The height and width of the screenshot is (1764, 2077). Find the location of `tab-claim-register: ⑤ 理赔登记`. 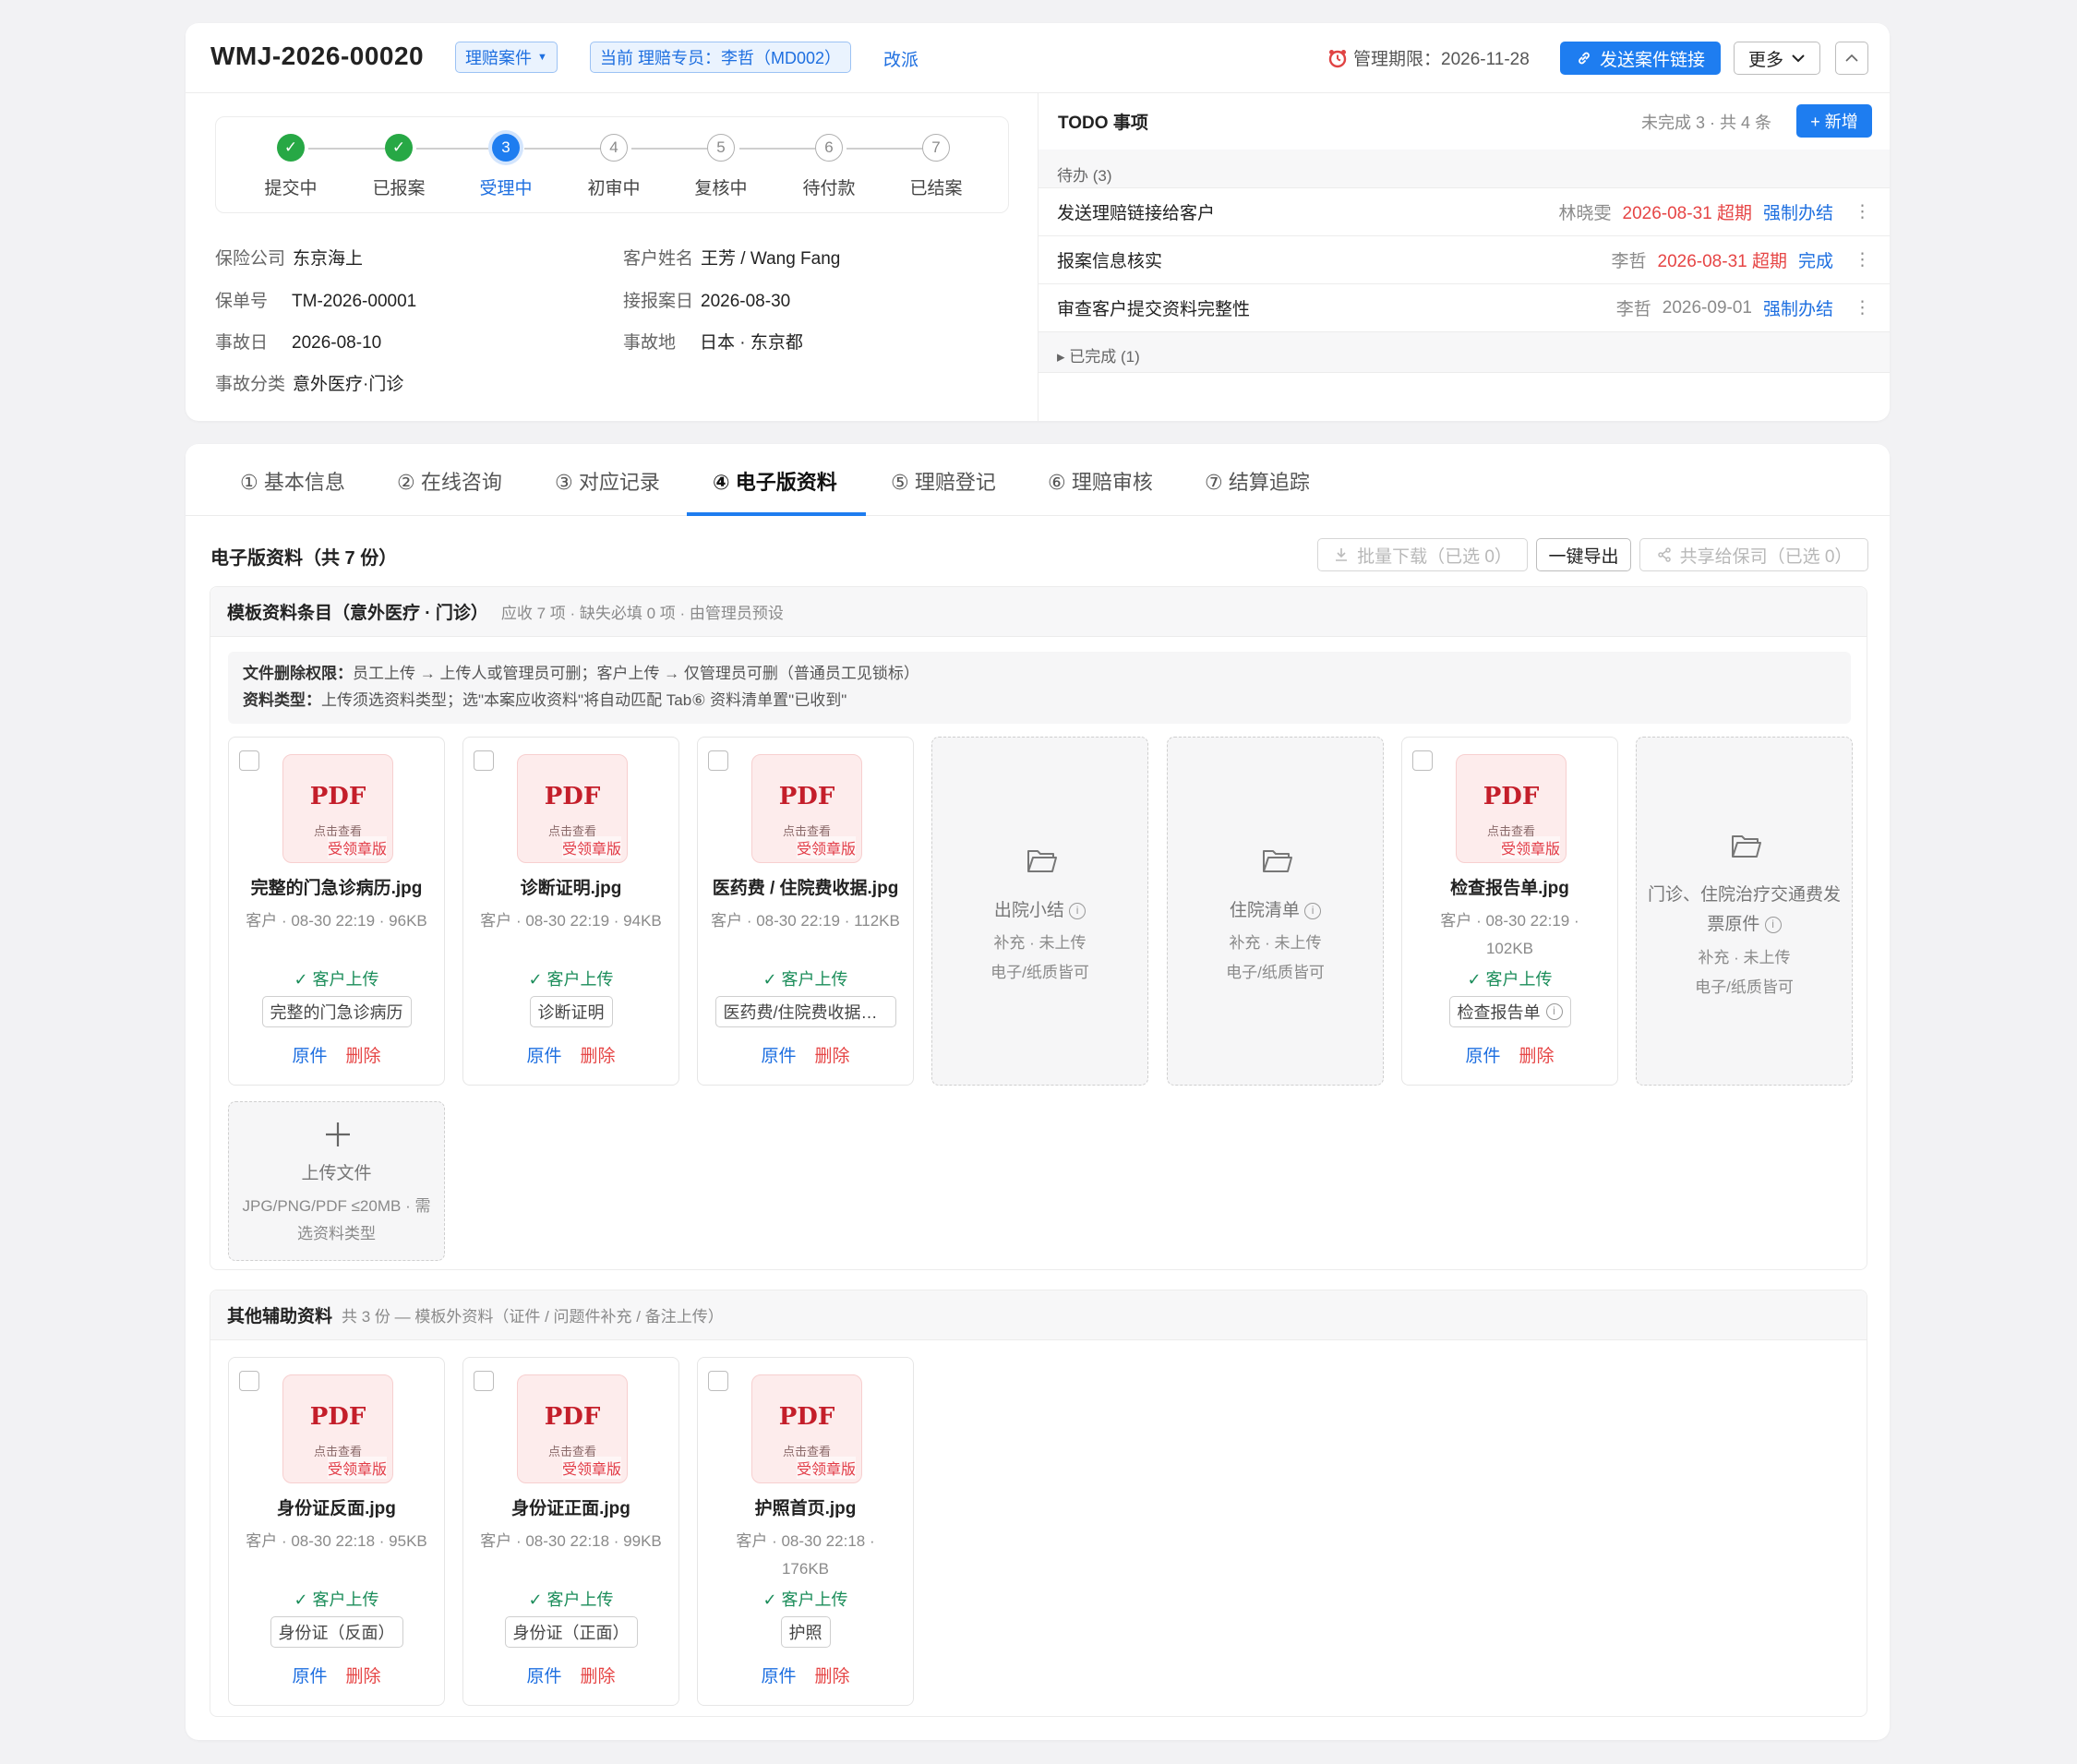

tab-claim-register: ⑤ 理赔登记 is located at coordinates (943, 481).